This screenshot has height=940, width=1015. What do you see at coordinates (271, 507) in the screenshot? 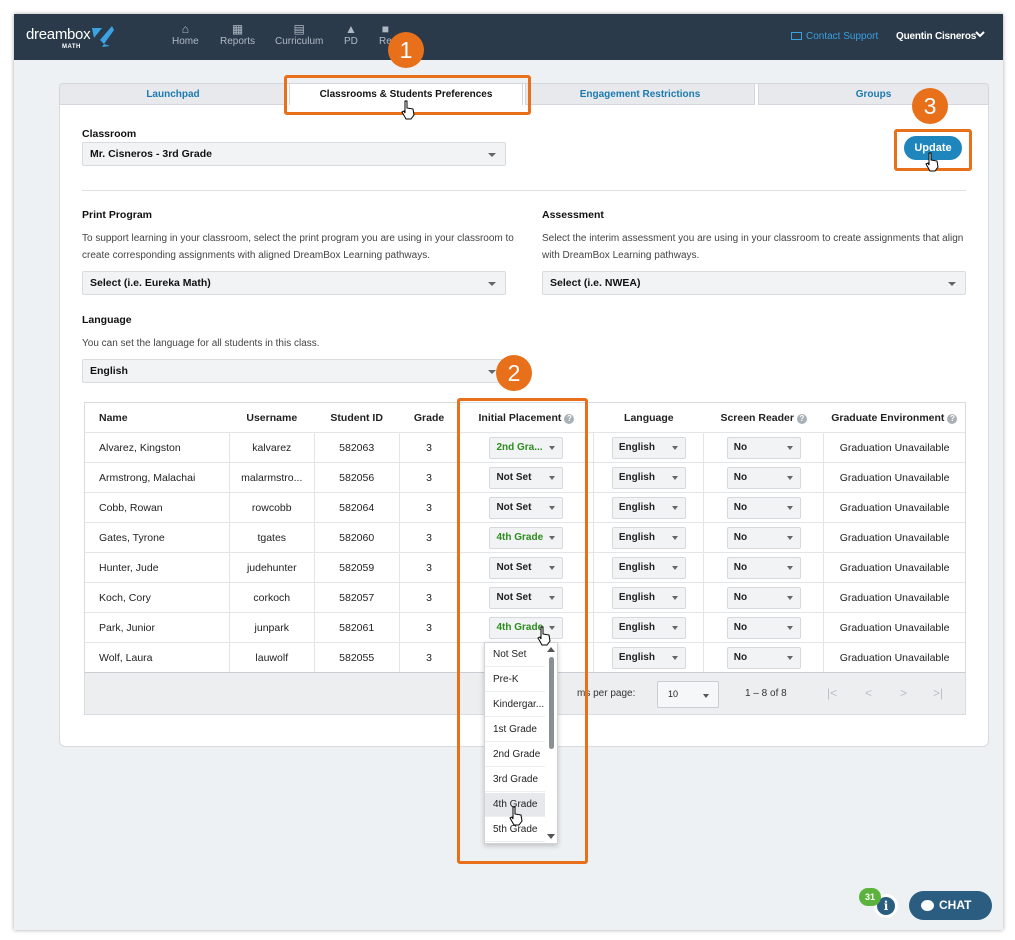
I see `student-username: rowcobb` at bounding box center [271, 507].